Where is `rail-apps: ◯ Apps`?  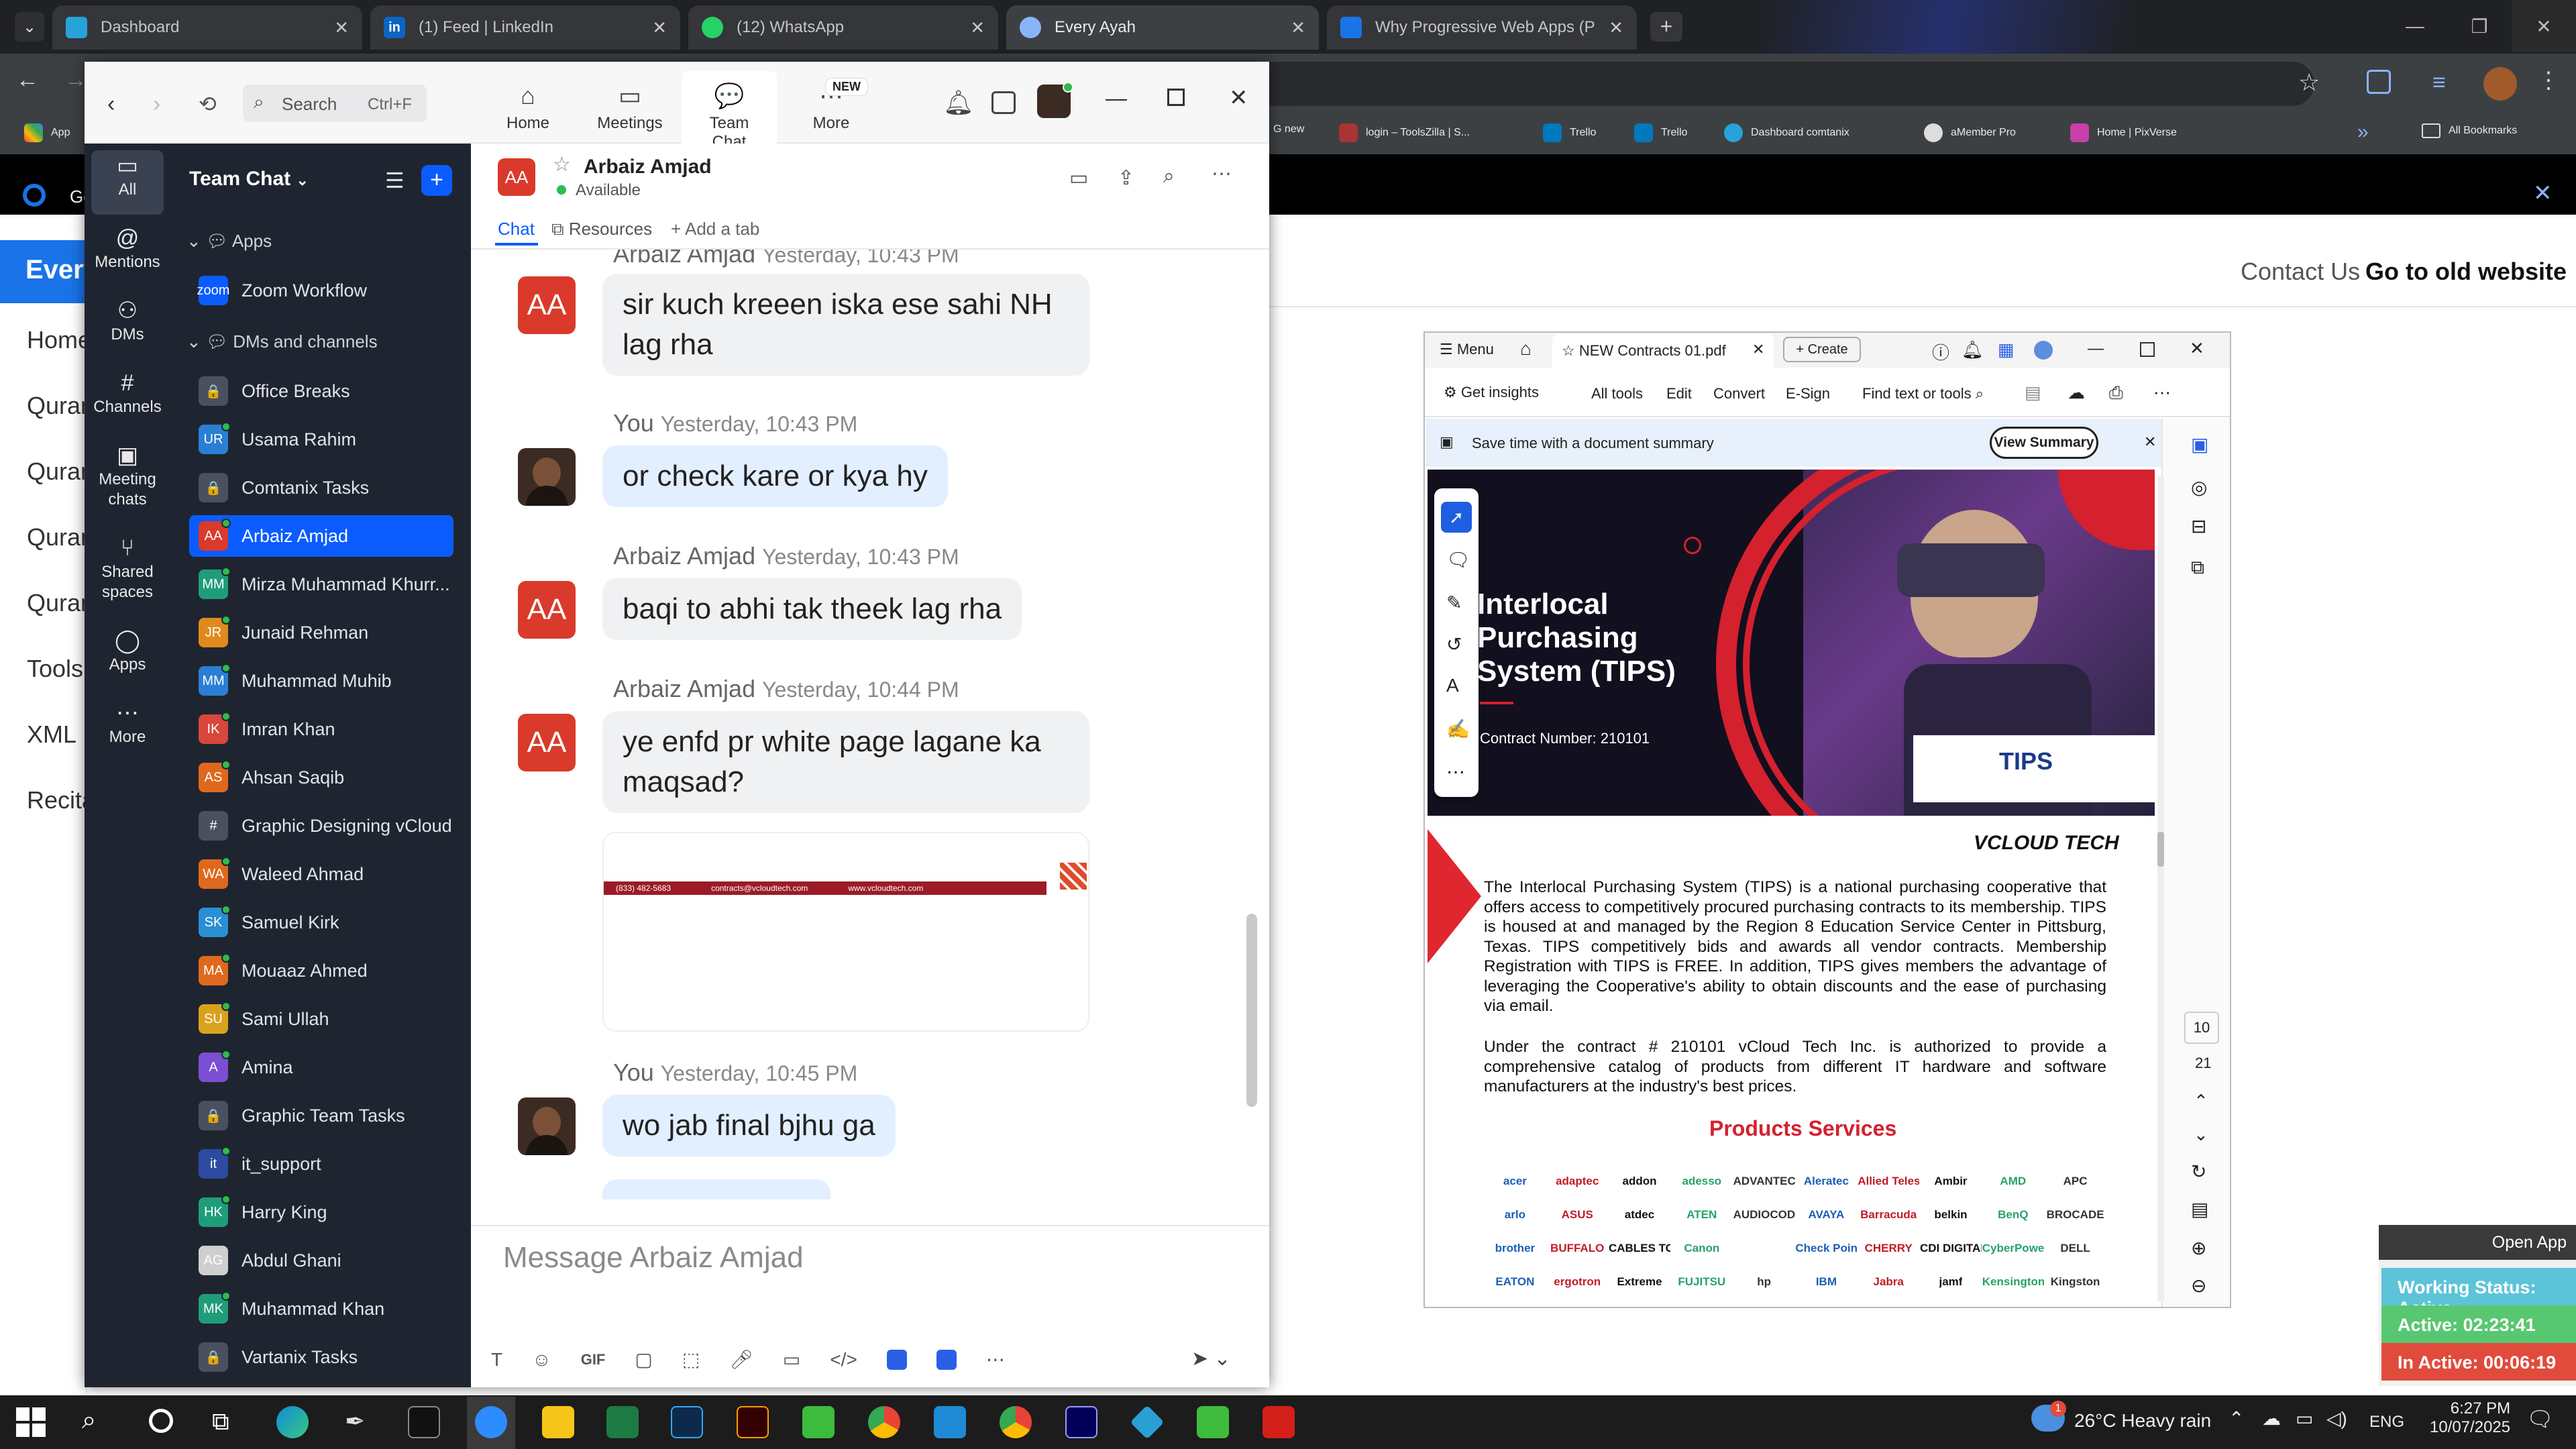 rail-apps: ◯ Apps is located at coordinates (127, 652).